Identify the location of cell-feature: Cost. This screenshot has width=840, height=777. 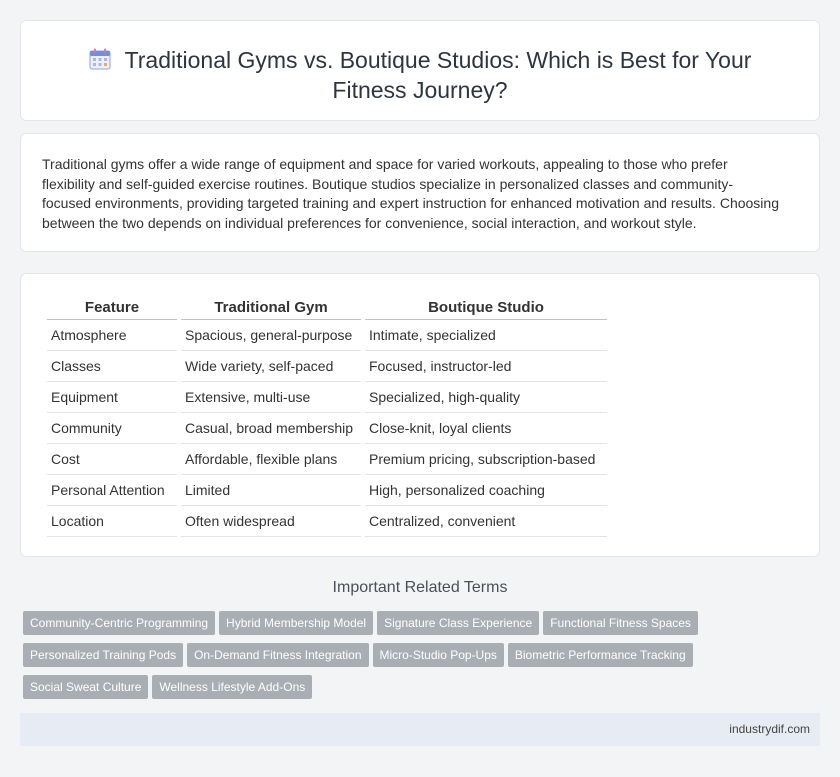
(112, 459).